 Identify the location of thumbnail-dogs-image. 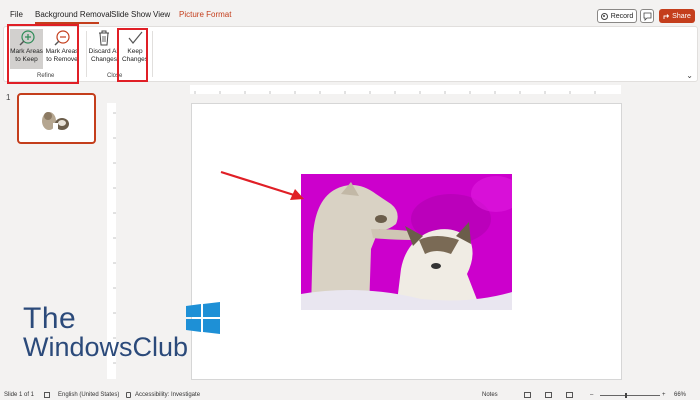
(56, 120).